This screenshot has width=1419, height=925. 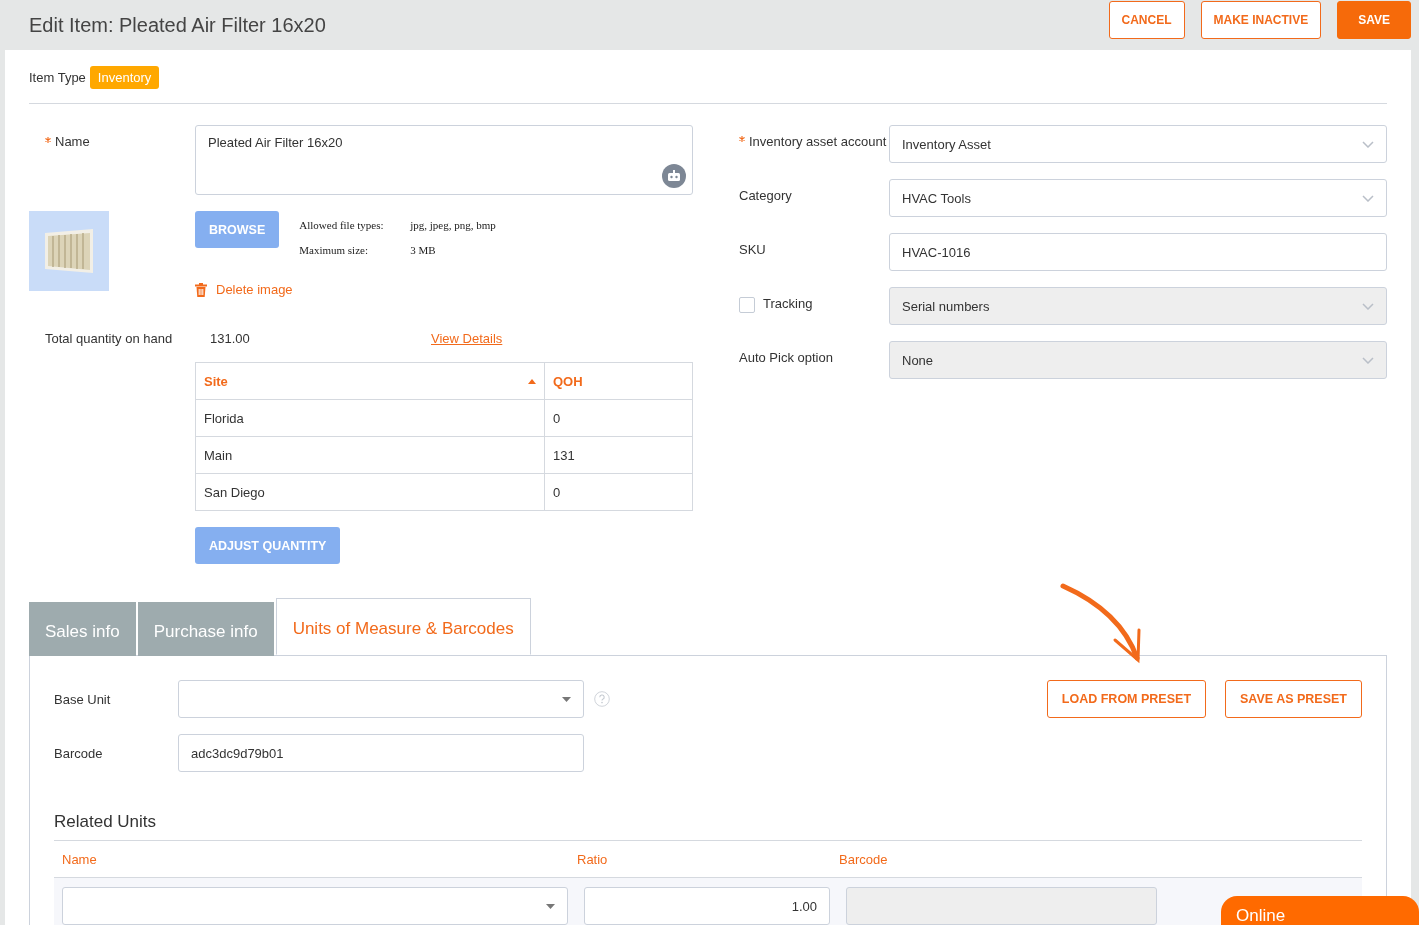 What do you see at coordinates (444, 160) in the screenshot?
I see `name-field: Pleated Air Filter 16x20` at bounding box center [444, 160].